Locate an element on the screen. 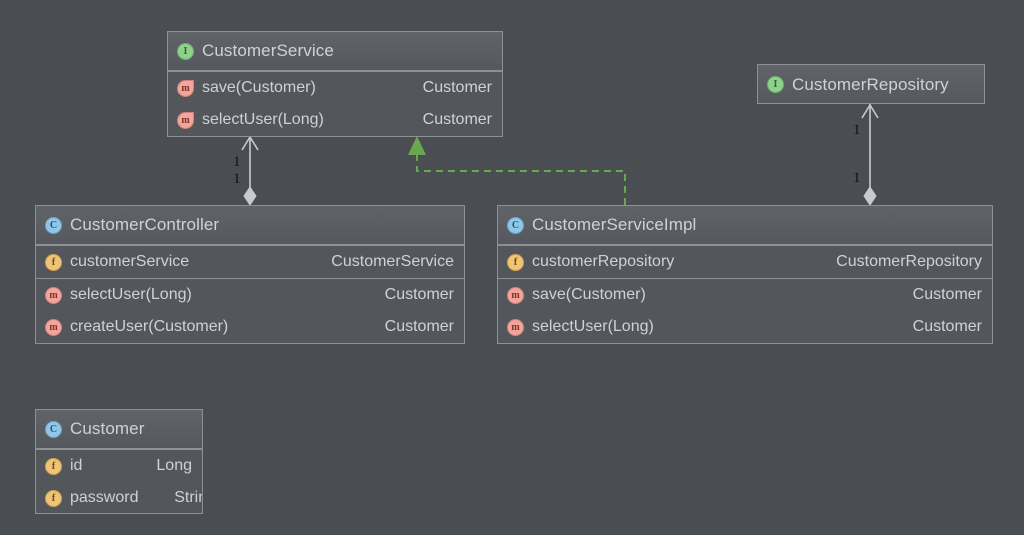  multiplicity-label-repository-bottom: 1 is located at coordinates (857, 178).